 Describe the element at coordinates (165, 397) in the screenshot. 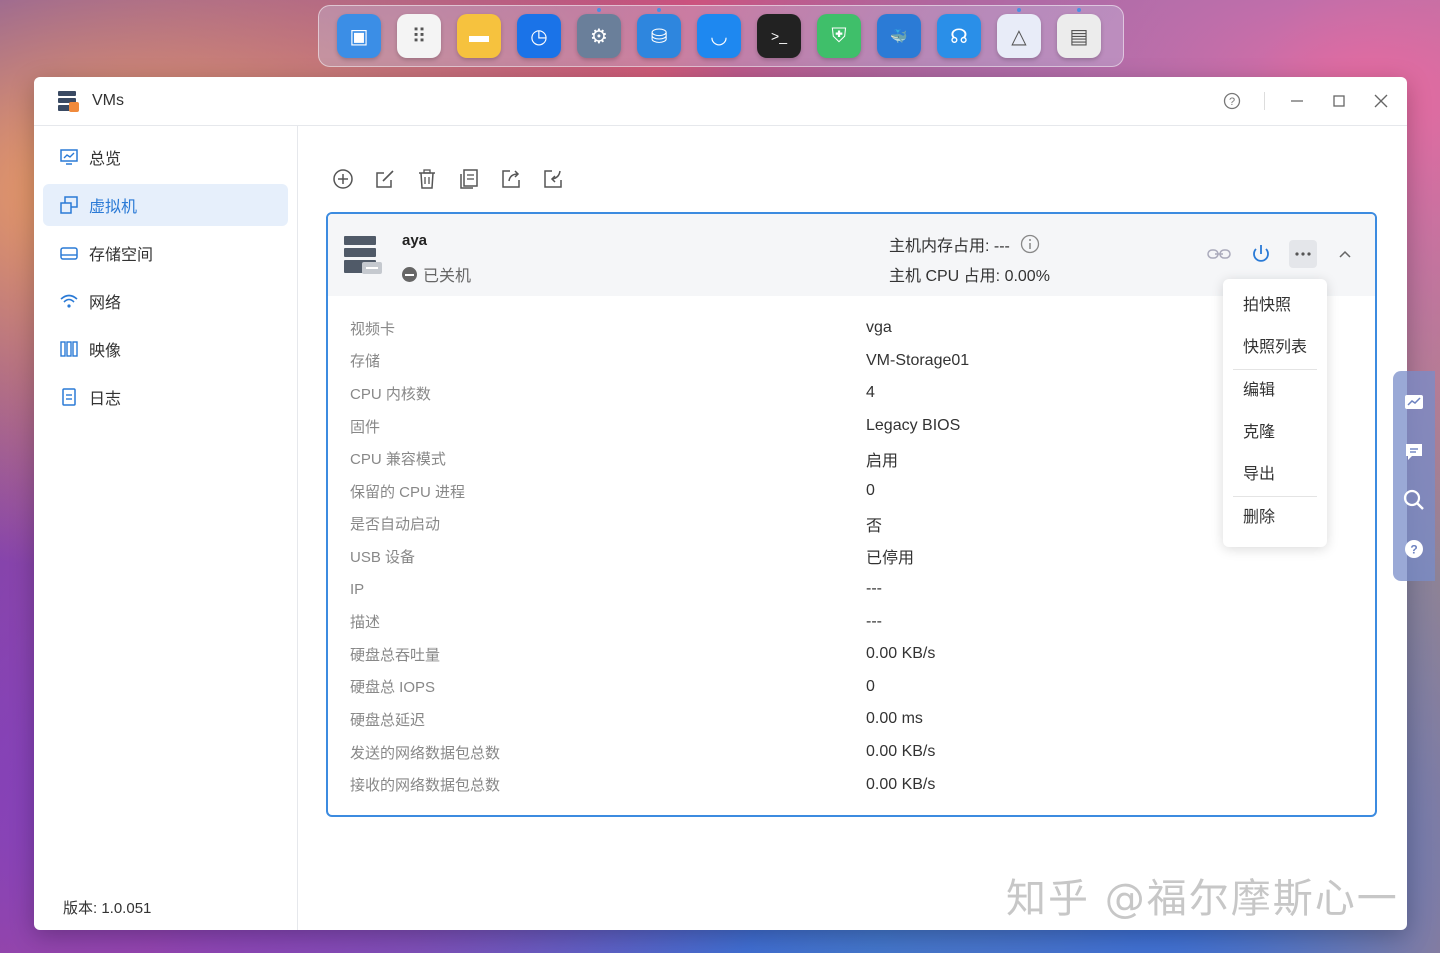

I see `sidebar-item-logs: 日志` at that location.